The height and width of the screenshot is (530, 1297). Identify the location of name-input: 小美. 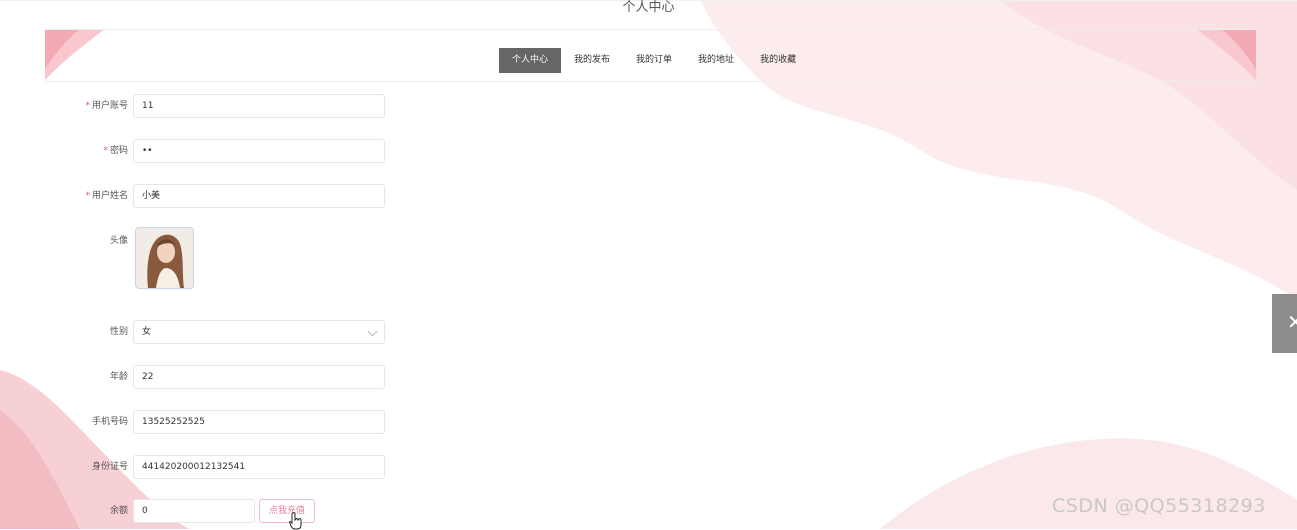
(259, 196).